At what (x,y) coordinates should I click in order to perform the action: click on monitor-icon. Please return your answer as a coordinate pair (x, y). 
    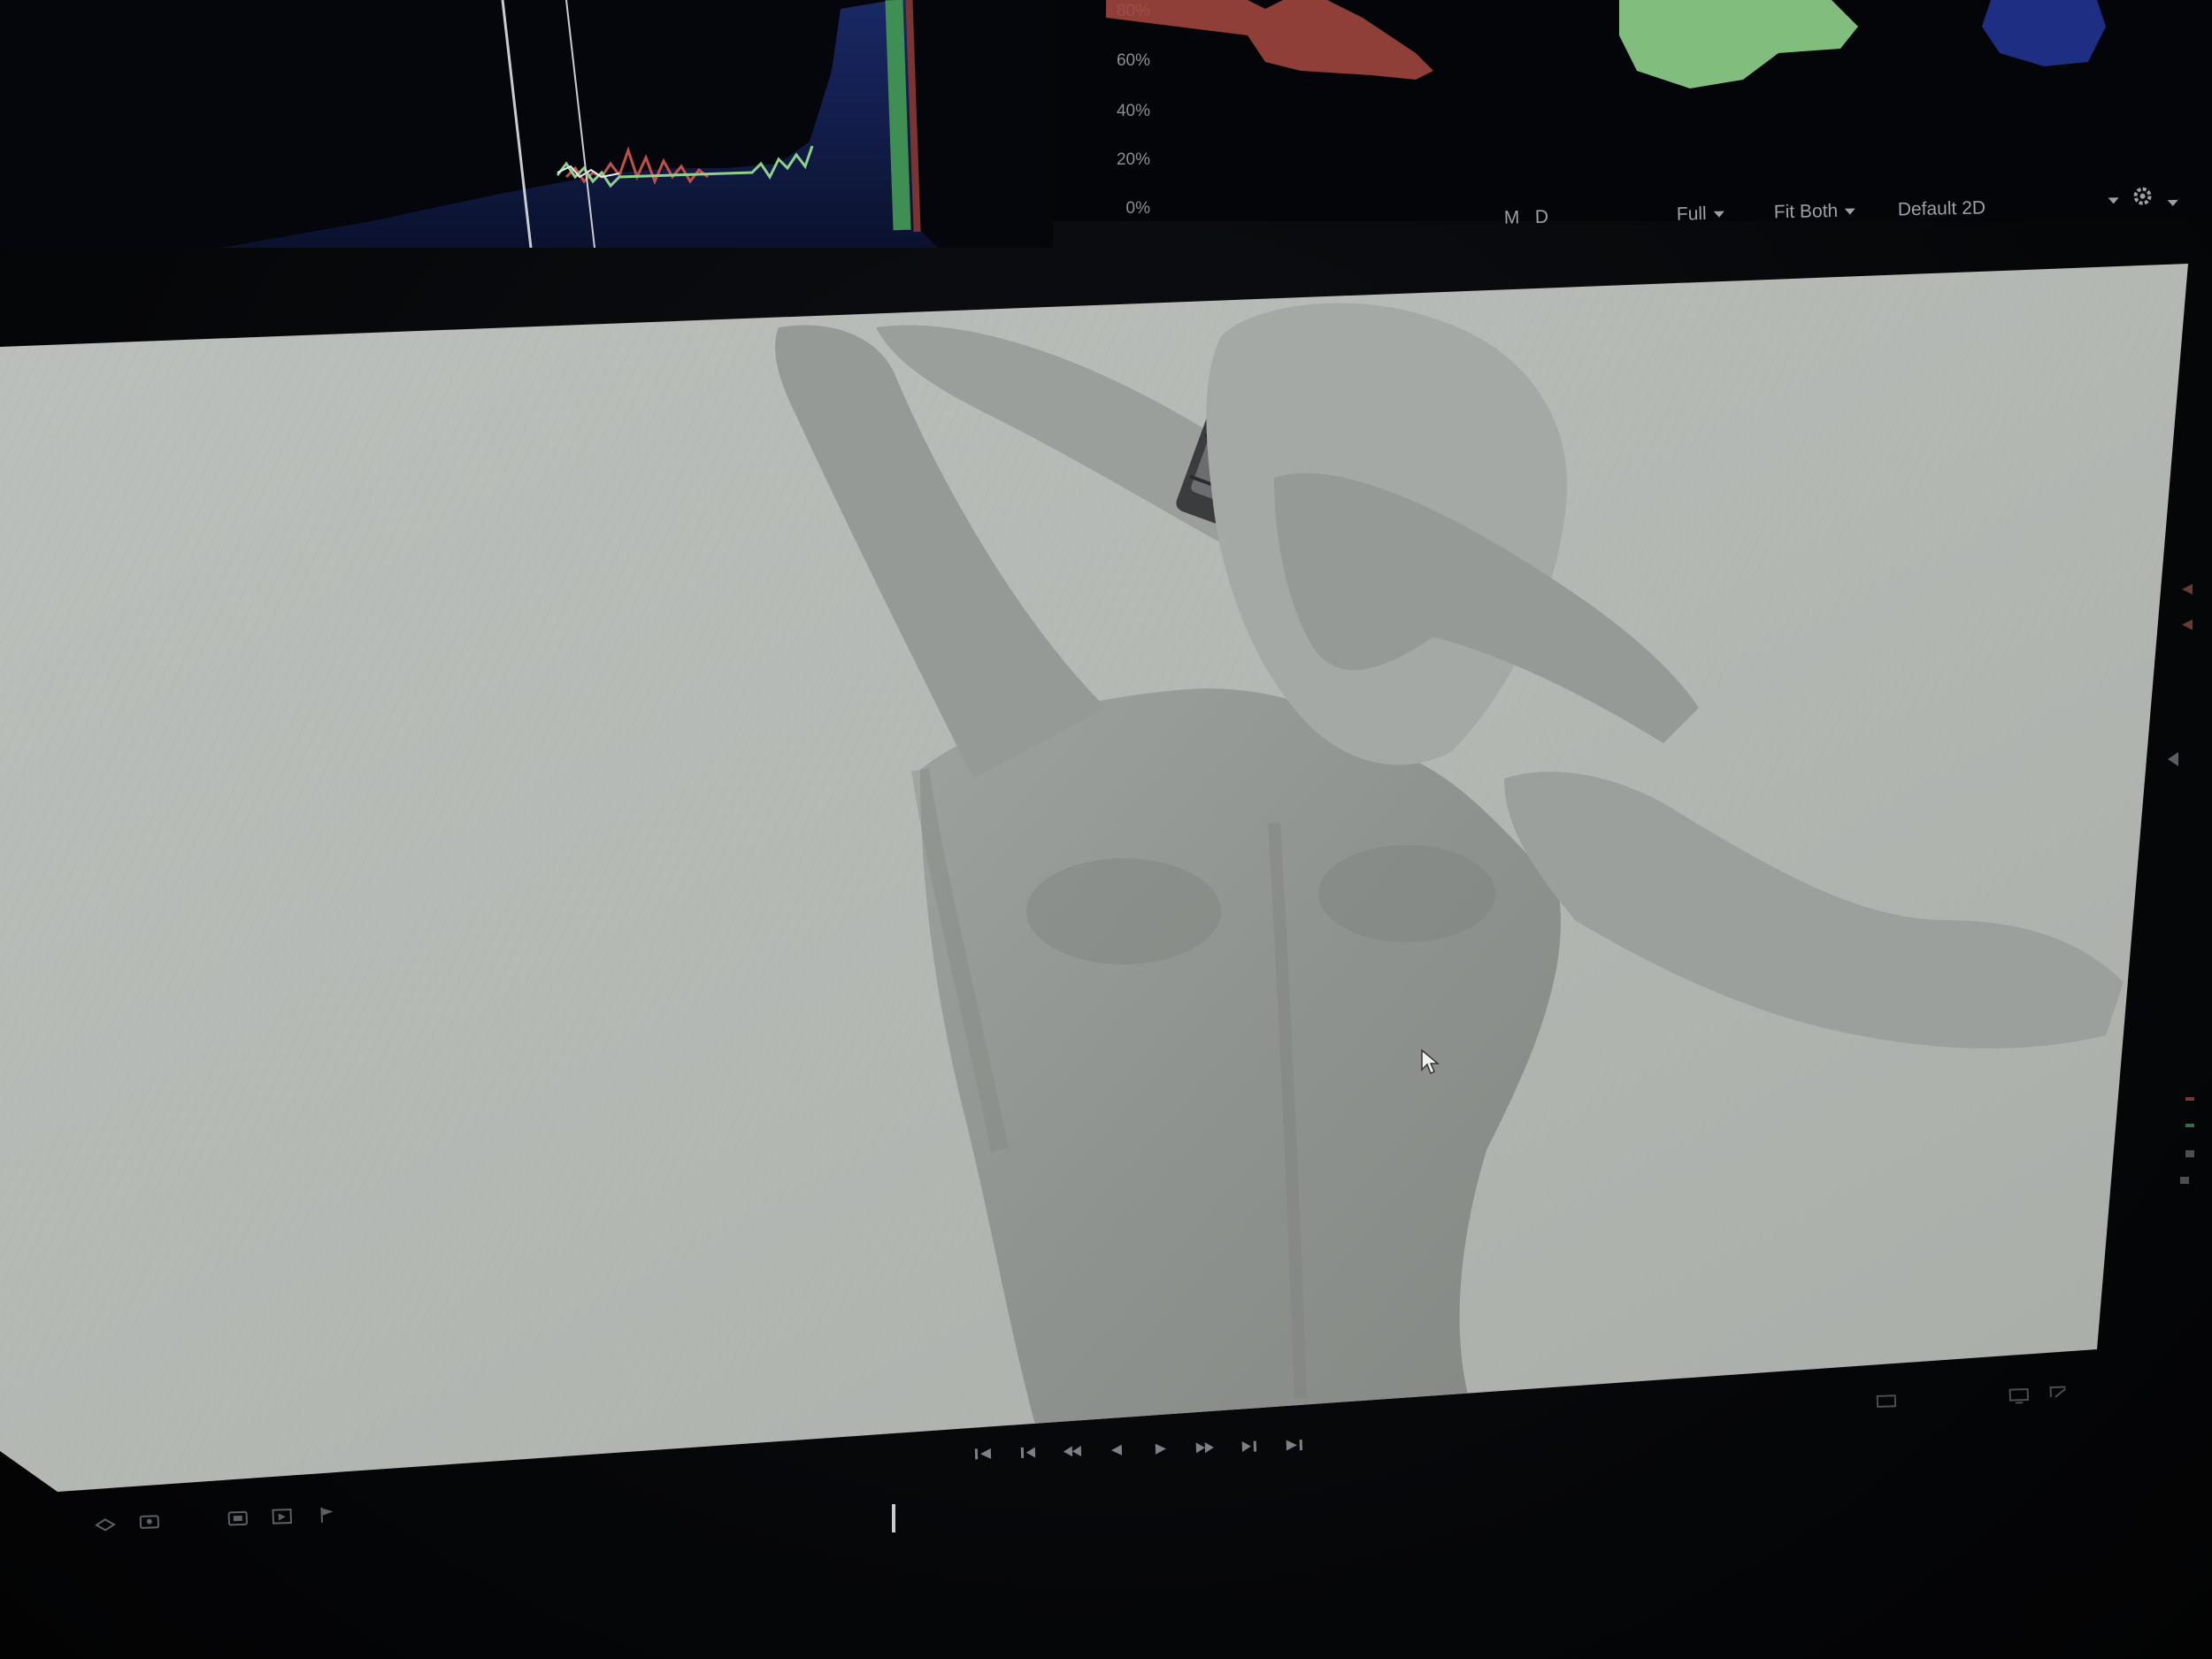
    Looking at the image, I should click on (1887, 1402).